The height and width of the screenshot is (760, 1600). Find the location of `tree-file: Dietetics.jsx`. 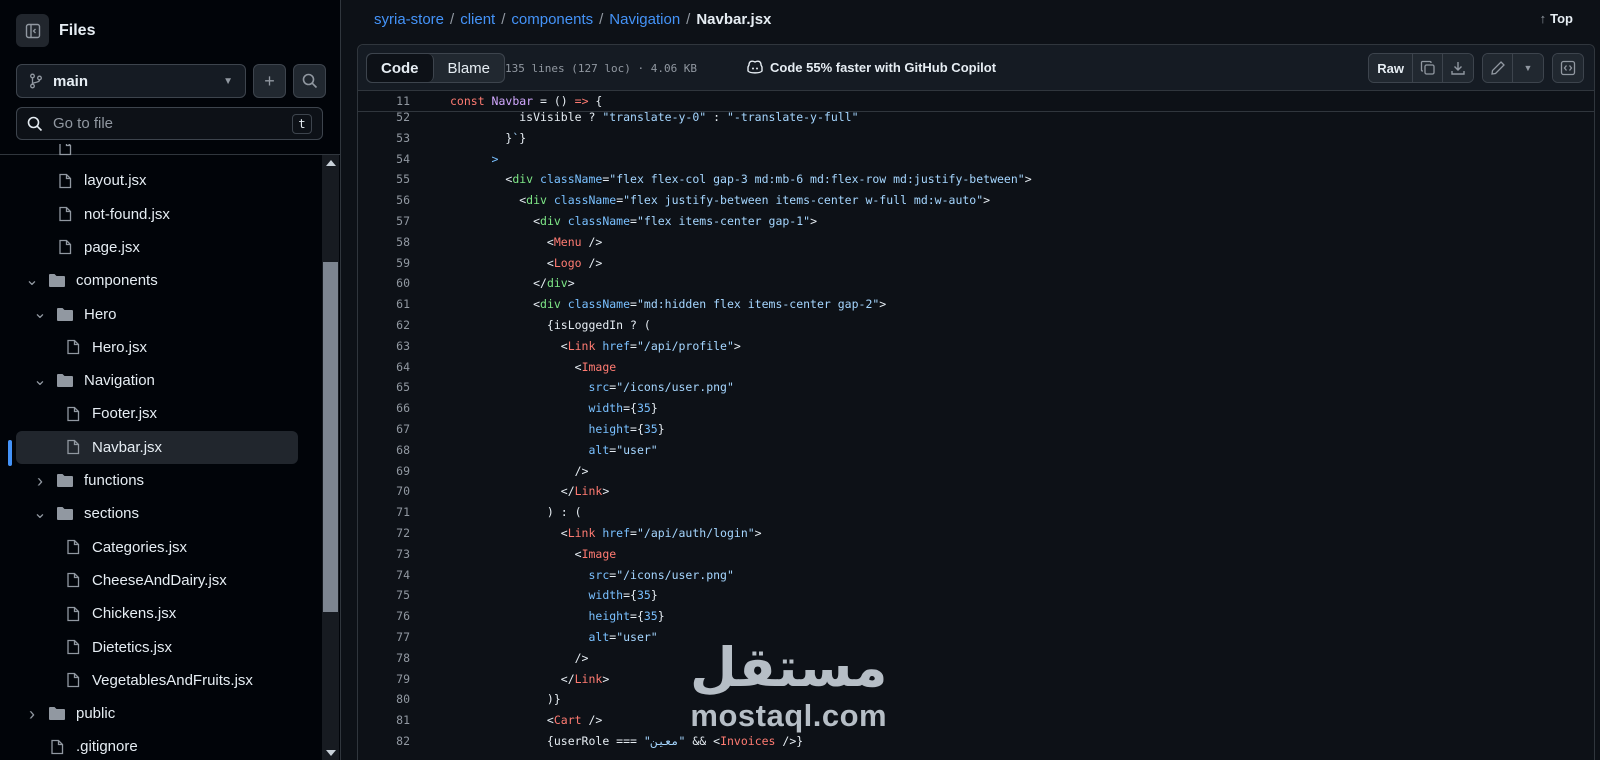

tree-file: Dietetics.jsx is located at coordinates (181, 647).